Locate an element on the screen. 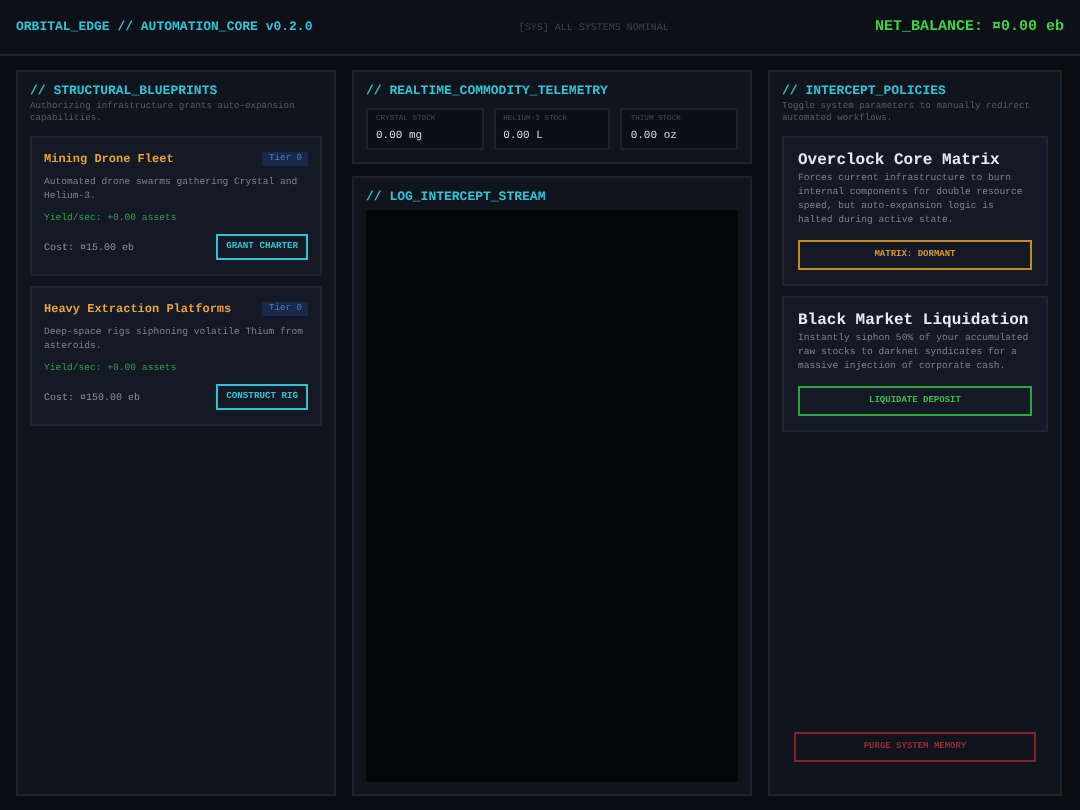 This screenshot has width=1080, height=810. policy-name: Black Market Liquidation is located at coordinates (914, 321).